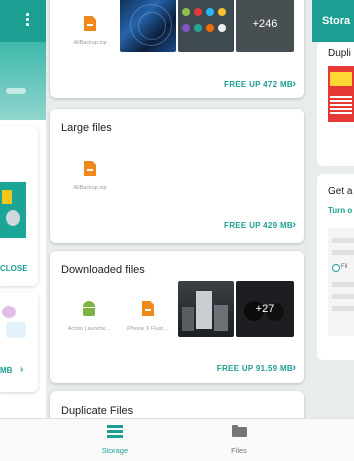  I want to click on storage-icon, so click(115, 431).